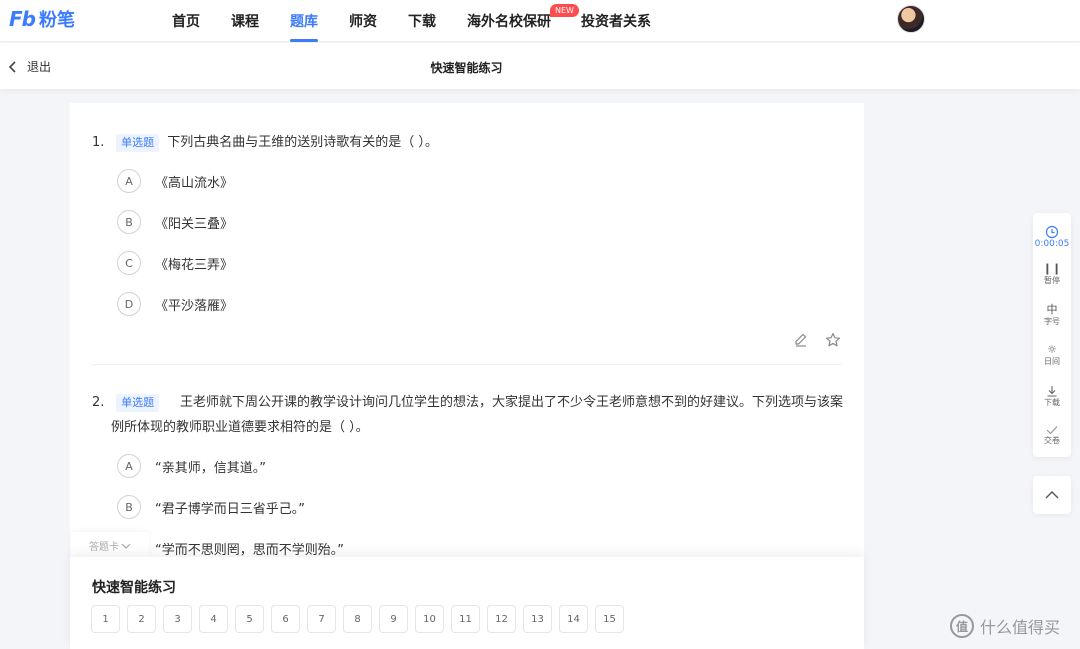 The width and height of the screenshot is (1080, 649). I want to click on nav-item-question-bank: 题库, so click(304, 21).